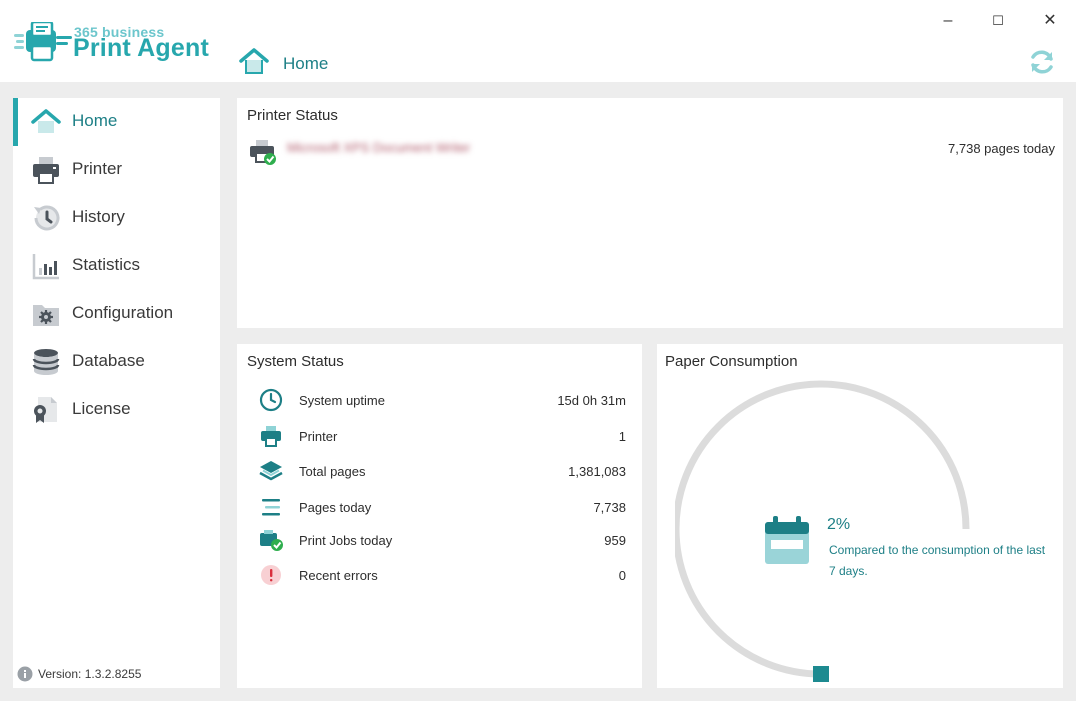  I want to click on sidebar-item-license: License, so click(116, 410).